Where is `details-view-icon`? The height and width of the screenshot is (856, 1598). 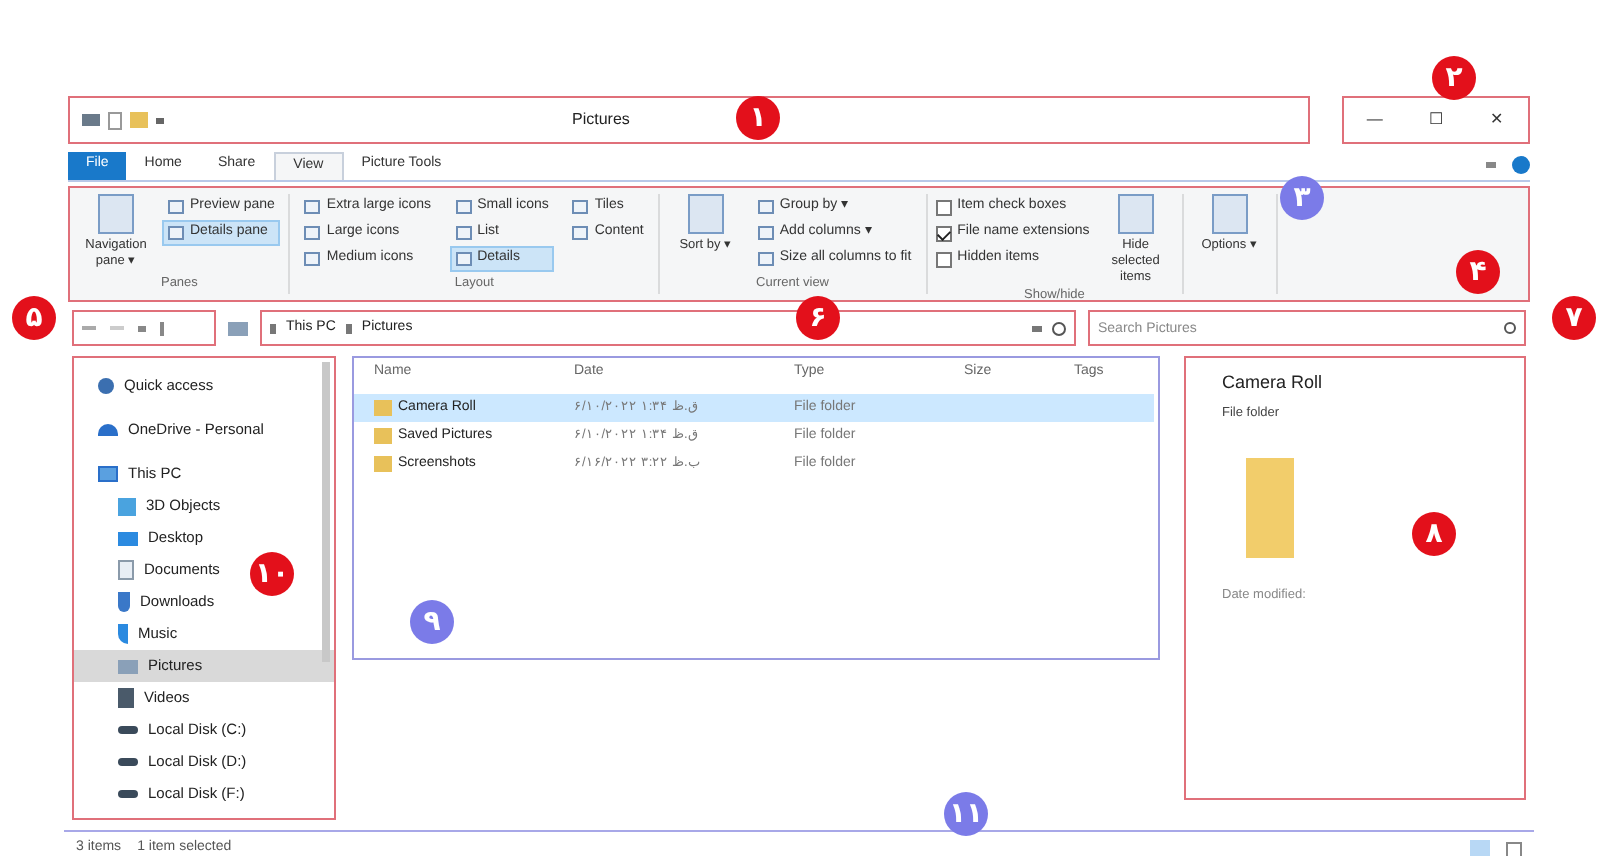 details-view-icon is located at coordinates (1480, 848).